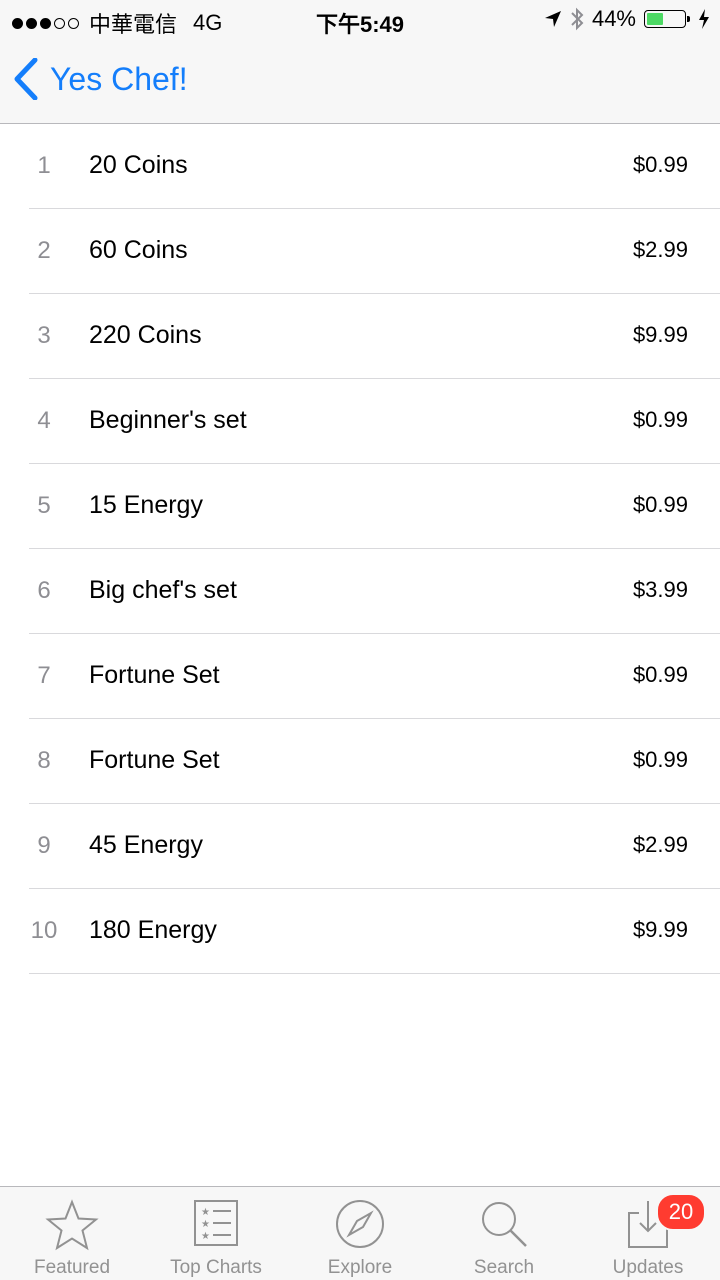 The width and height of the screenshot is (720, 1280). What do you see at coordinates (374, 591) in the screenshot?
I see `list-item: 6 Big chef's set $3.99` at bounding box center [374, 591].